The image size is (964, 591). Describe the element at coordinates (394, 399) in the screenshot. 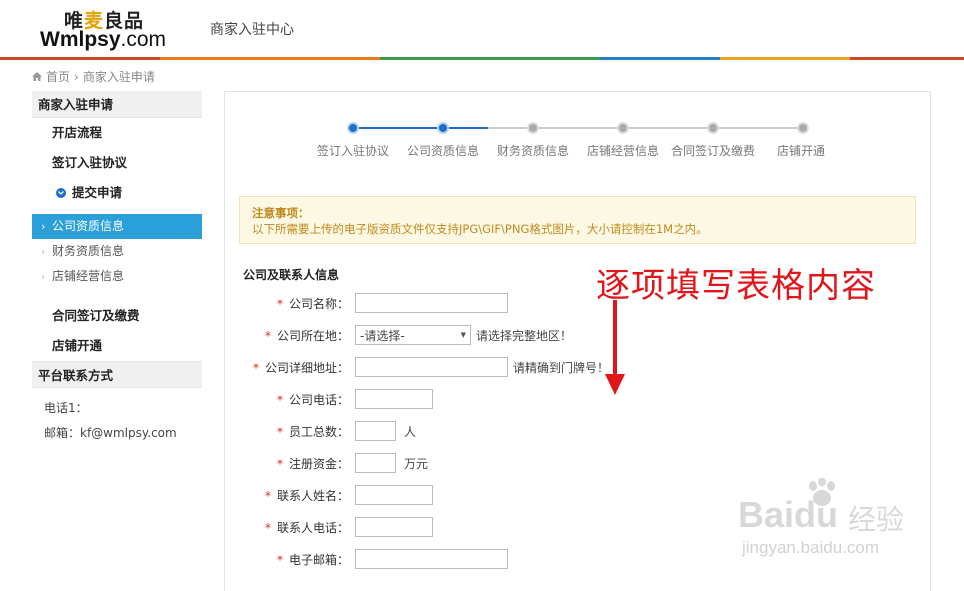

I see `company-phone-input` at that location.